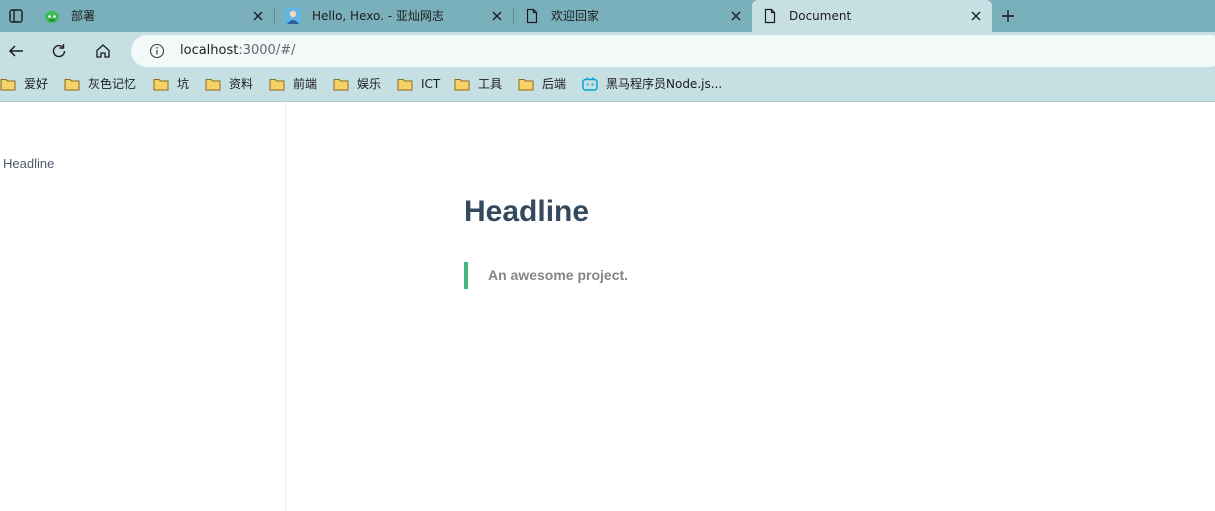 This screenshot has width=1215, height=511. What do you see at coordinates (52, 16) in the screenshot?
I see `green-mascot-icon` at bounding box center [52, 16].